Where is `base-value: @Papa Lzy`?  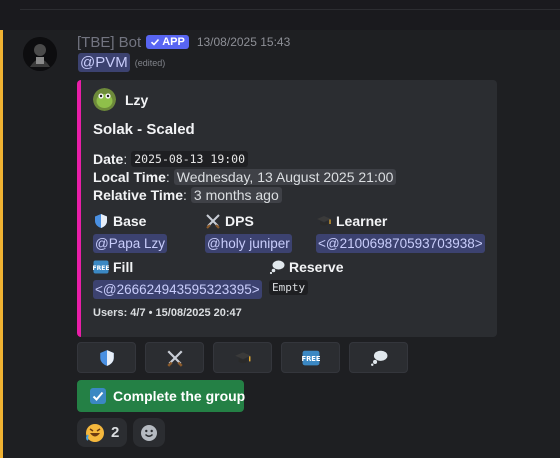 base-value: @Papa Lzy is located at coordinates (130, 243).